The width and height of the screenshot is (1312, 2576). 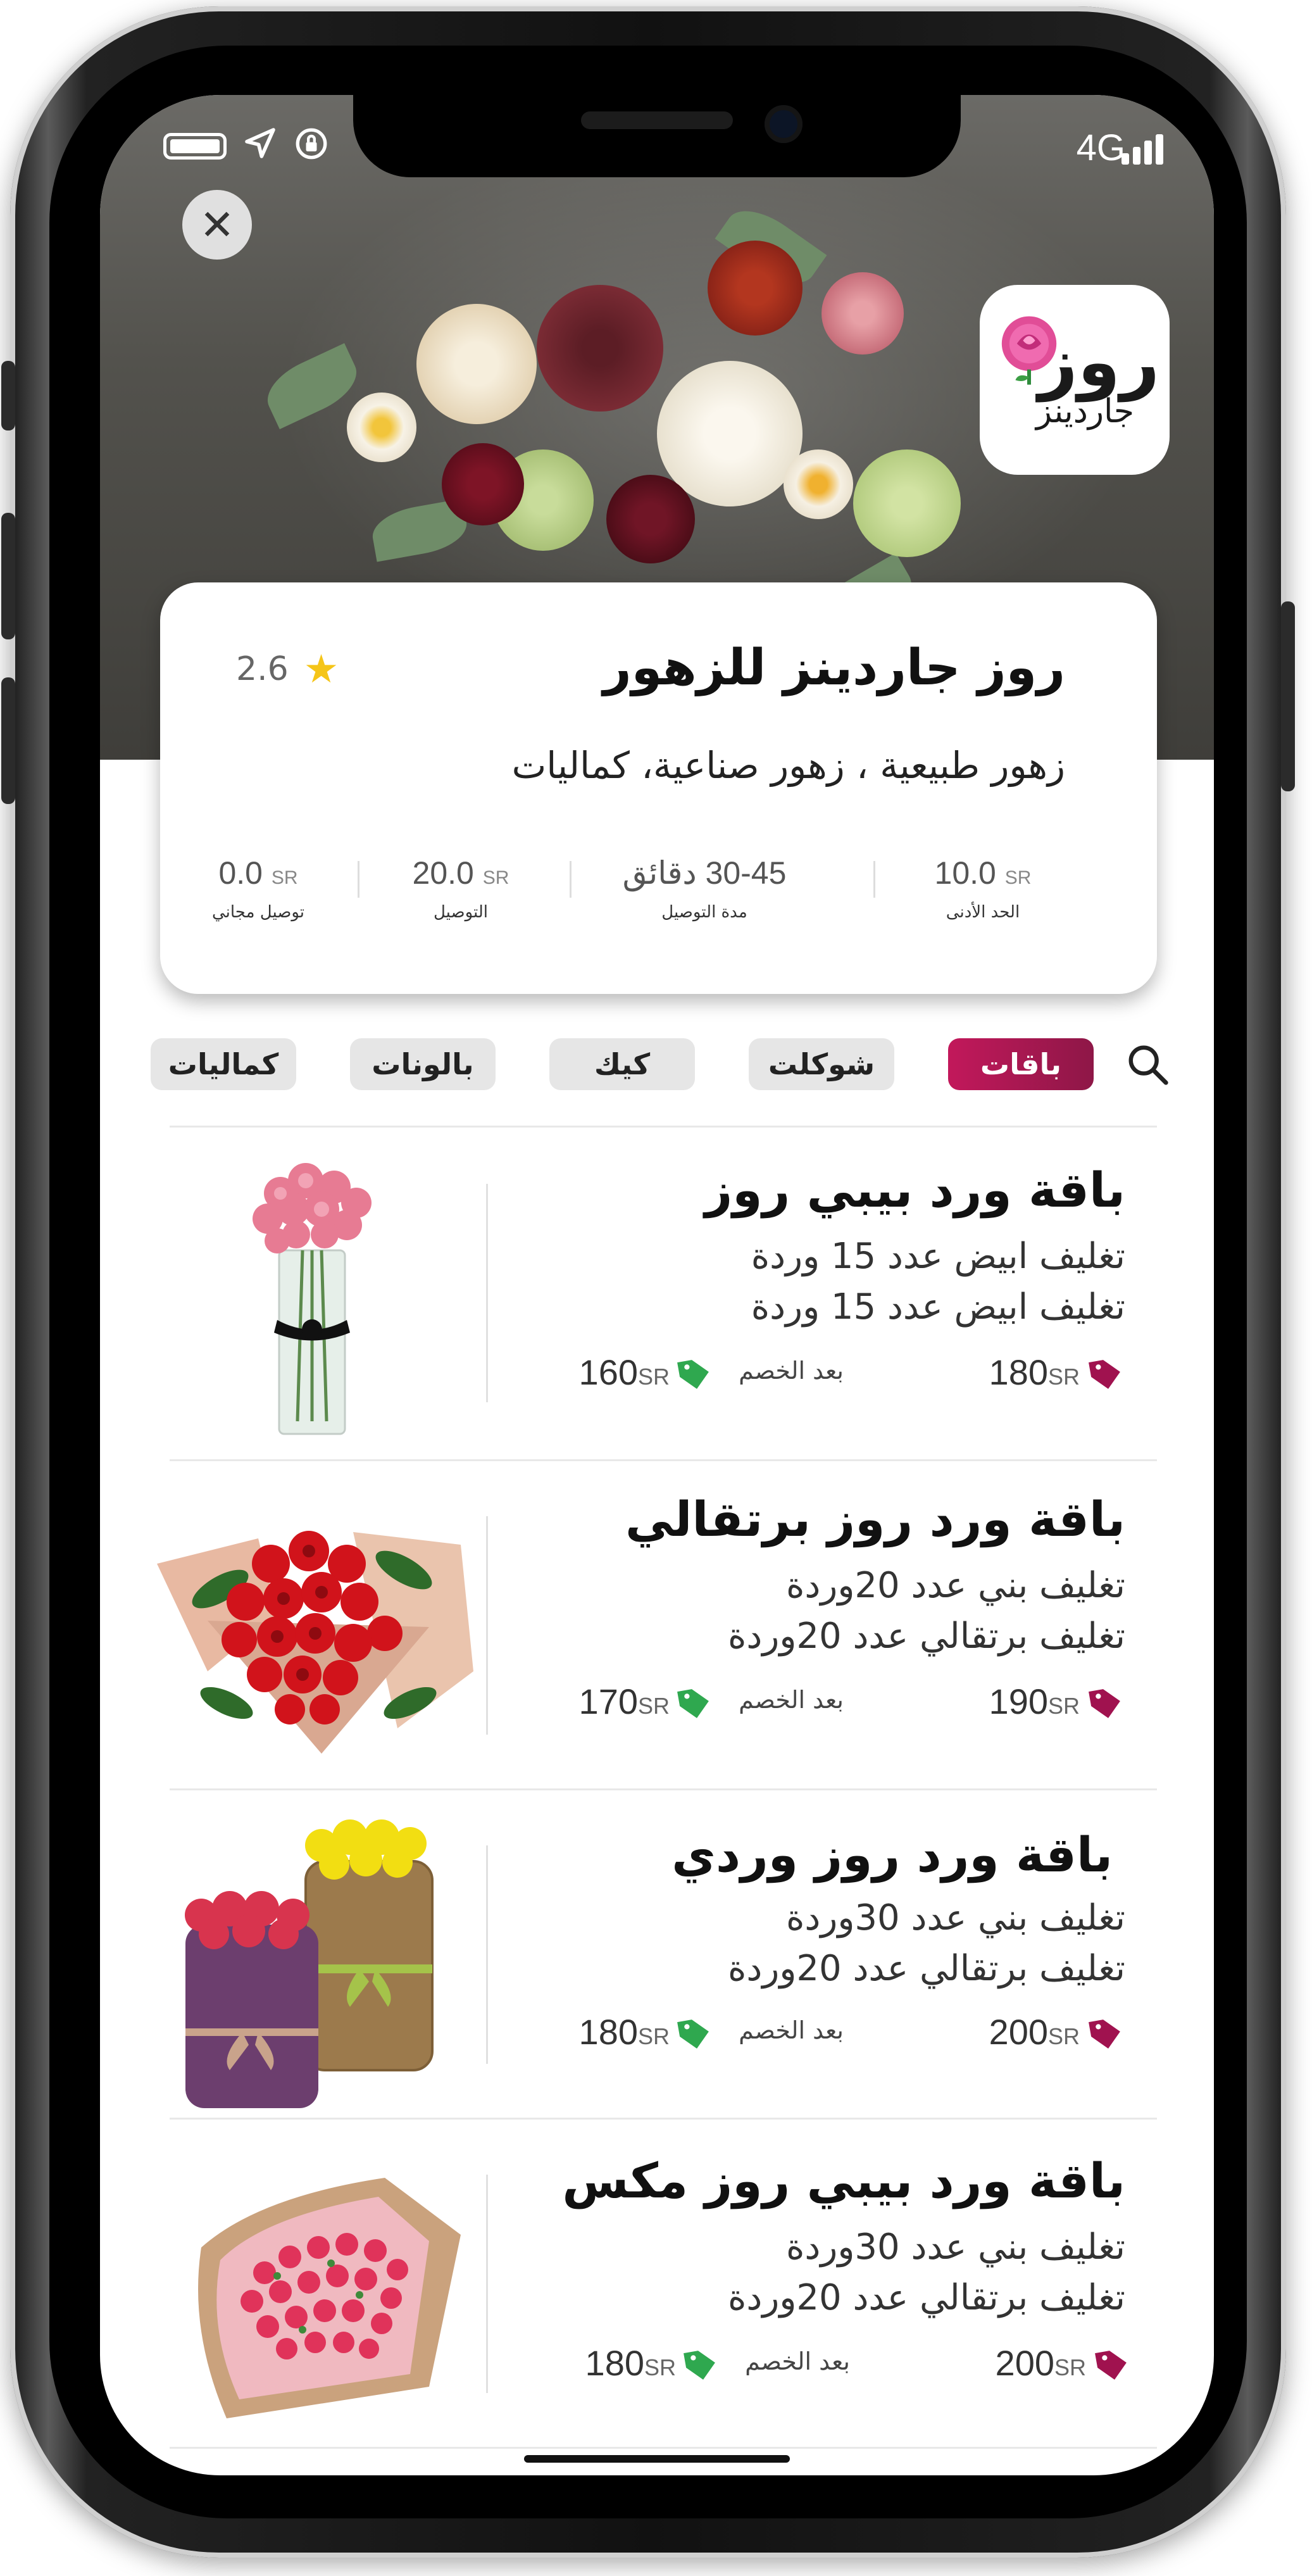 I want to click on close-icon: ✕, so click(x=217, y=224).